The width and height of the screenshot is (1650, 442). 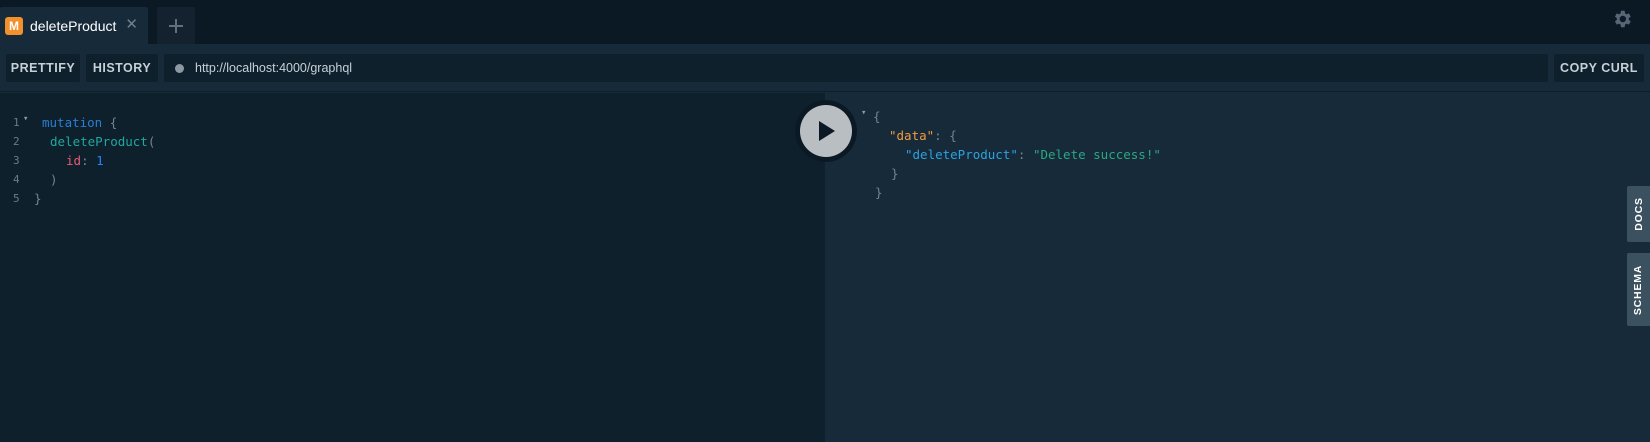 I want to click on result-line-4: }, so click(x=895, y=173).